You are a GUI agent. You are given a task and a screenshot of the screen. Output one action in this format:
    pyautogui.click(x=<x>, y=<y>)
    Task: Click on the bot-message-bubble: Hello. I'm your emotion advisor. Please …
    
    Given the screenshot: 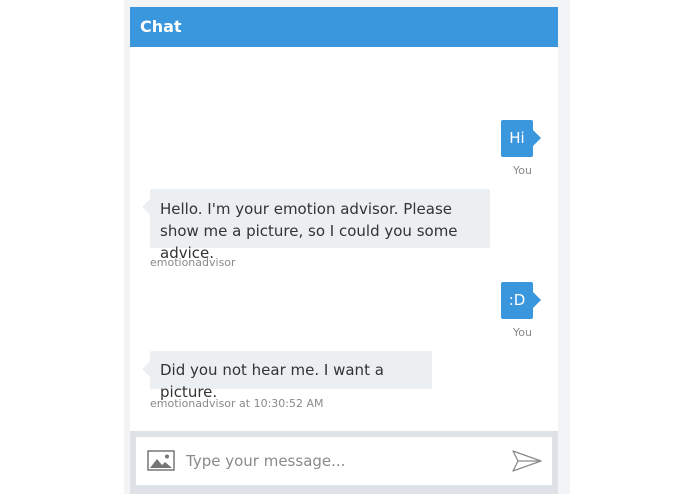 What is the action you would take?
    pyautogui.click(x=320, y=225)
    